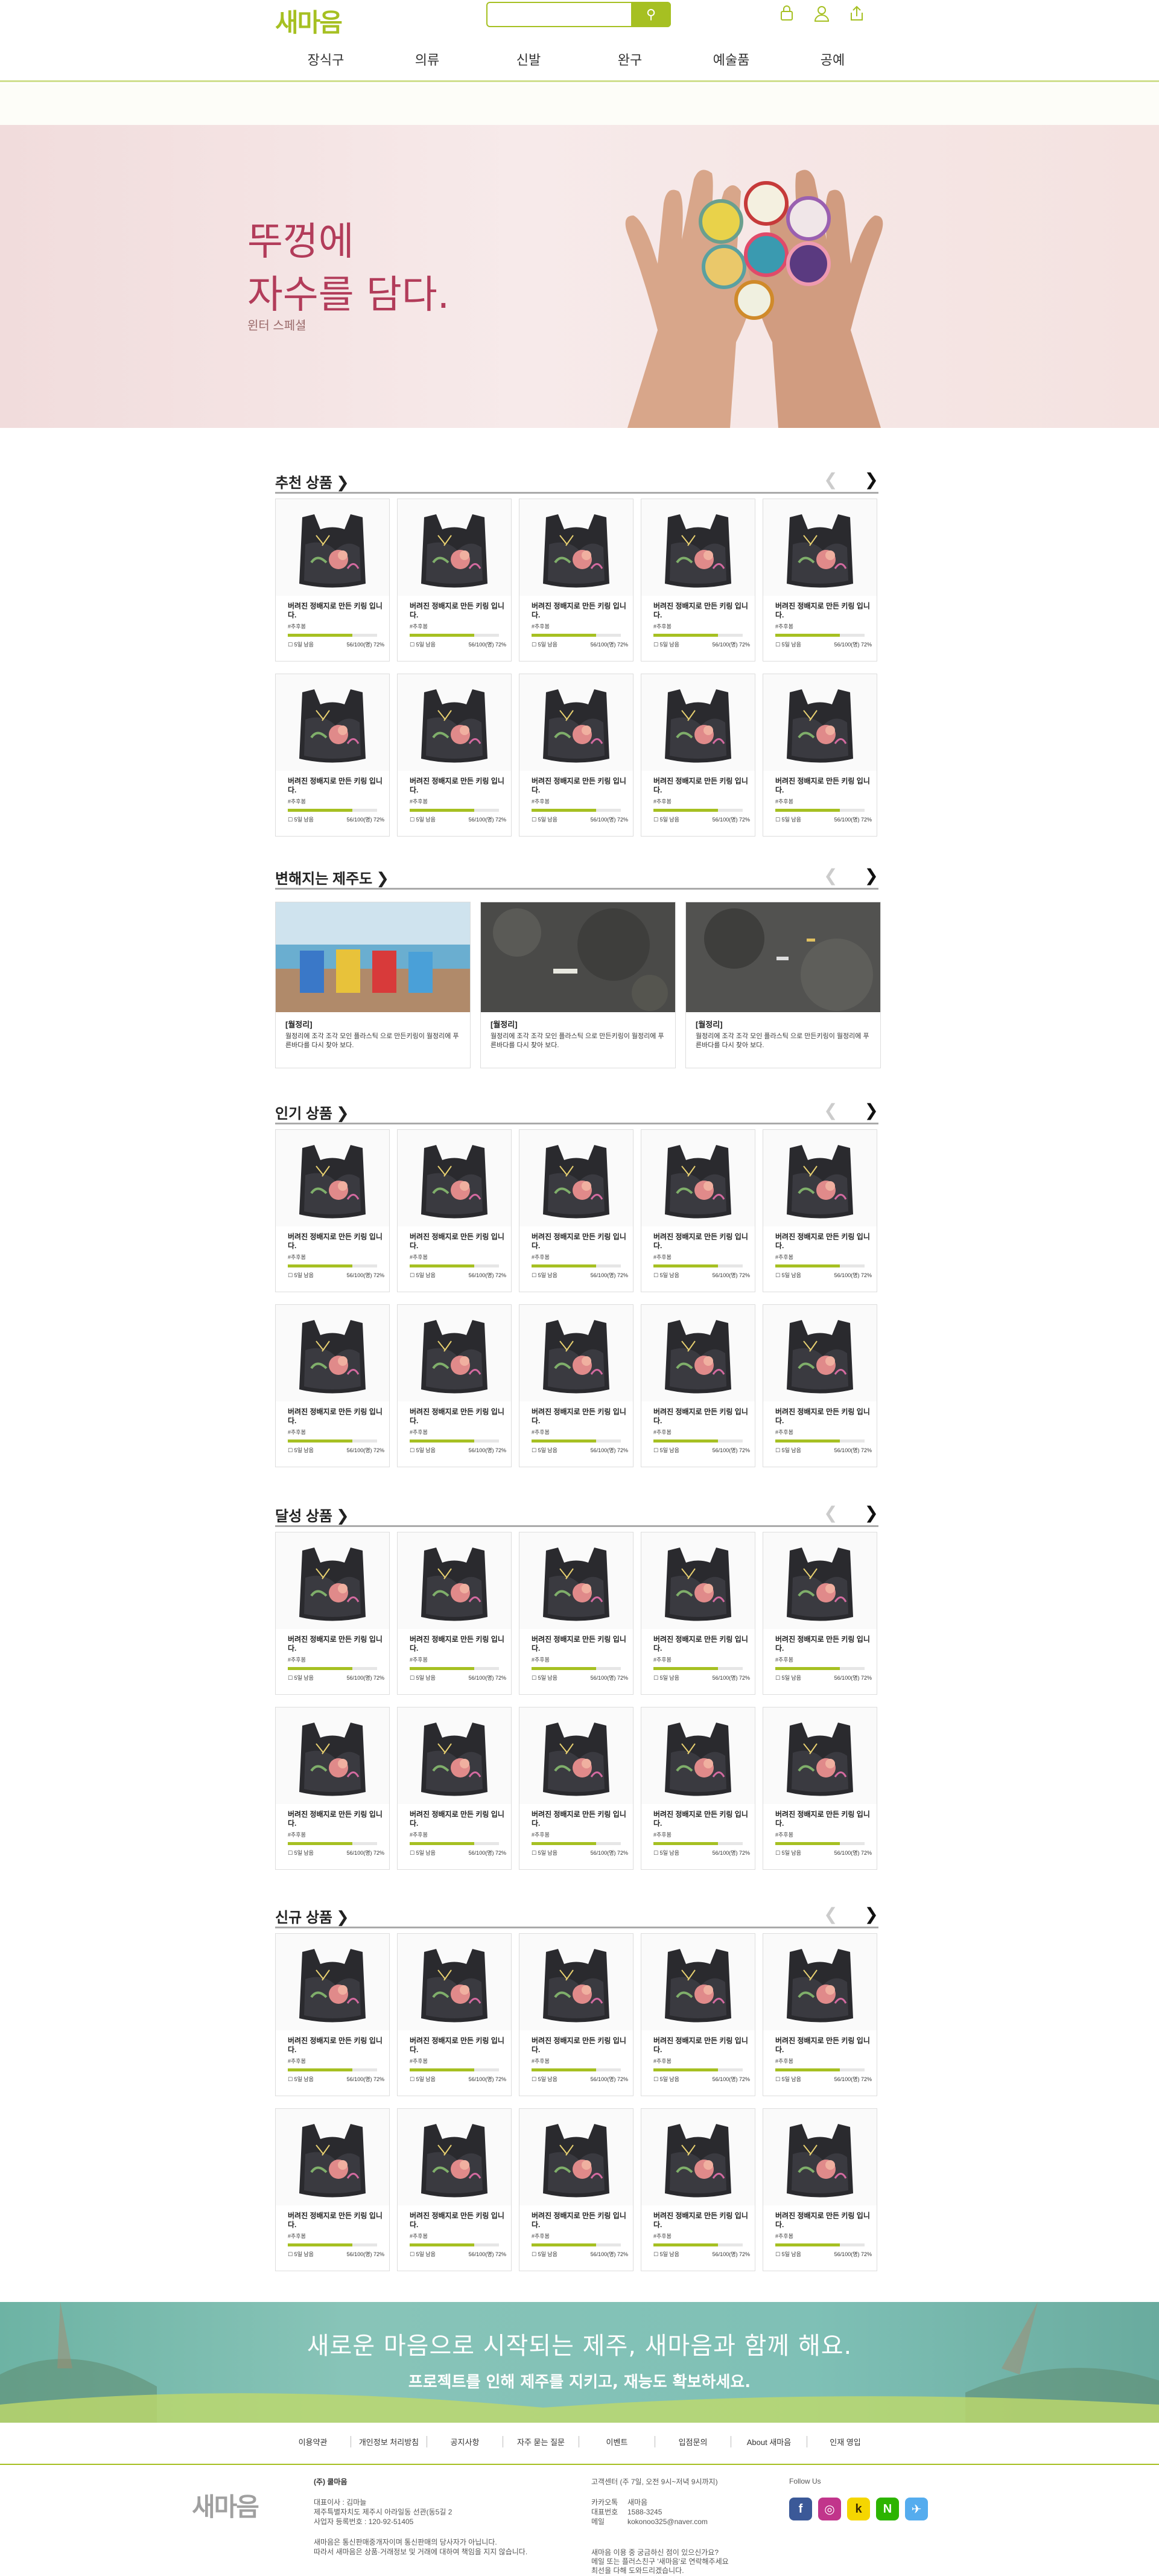 The width and height of the screenshot is (1159, 2576). What do you see at coordinates (667, 2522) in the screenshot?
I see `cs-value: kokonoo325@naver.com` at bounding box center [667, 2522].